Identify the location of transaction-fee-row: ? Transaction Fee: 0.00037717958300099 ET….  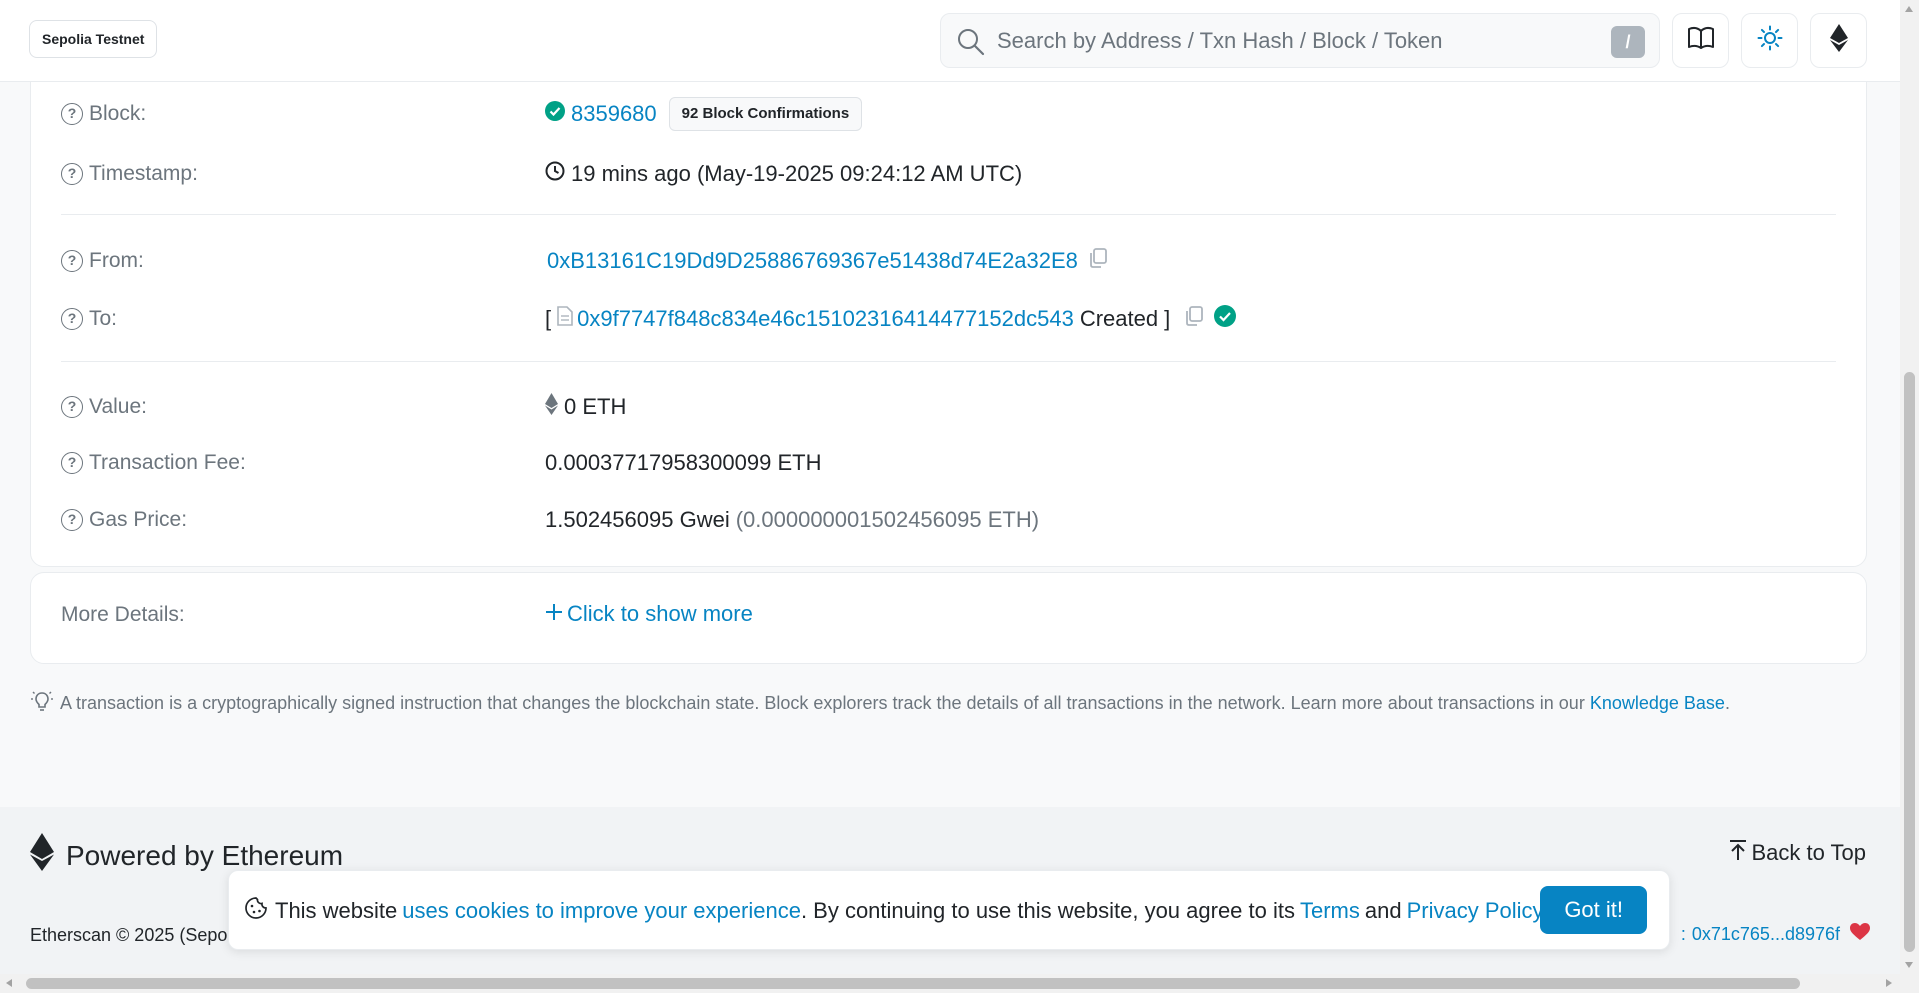
(948, 463).